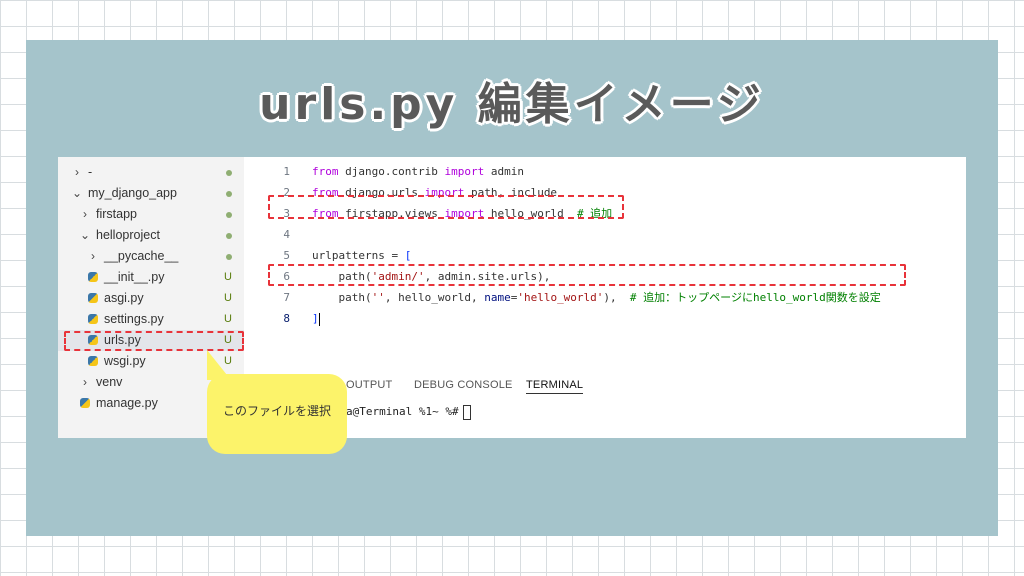 This screenshot has width=1024, height=576. What do you see at coordinates (276, 411) in the screenshot?
I see `callout-text: このファイルを選択` at bounding box center [276, 411].